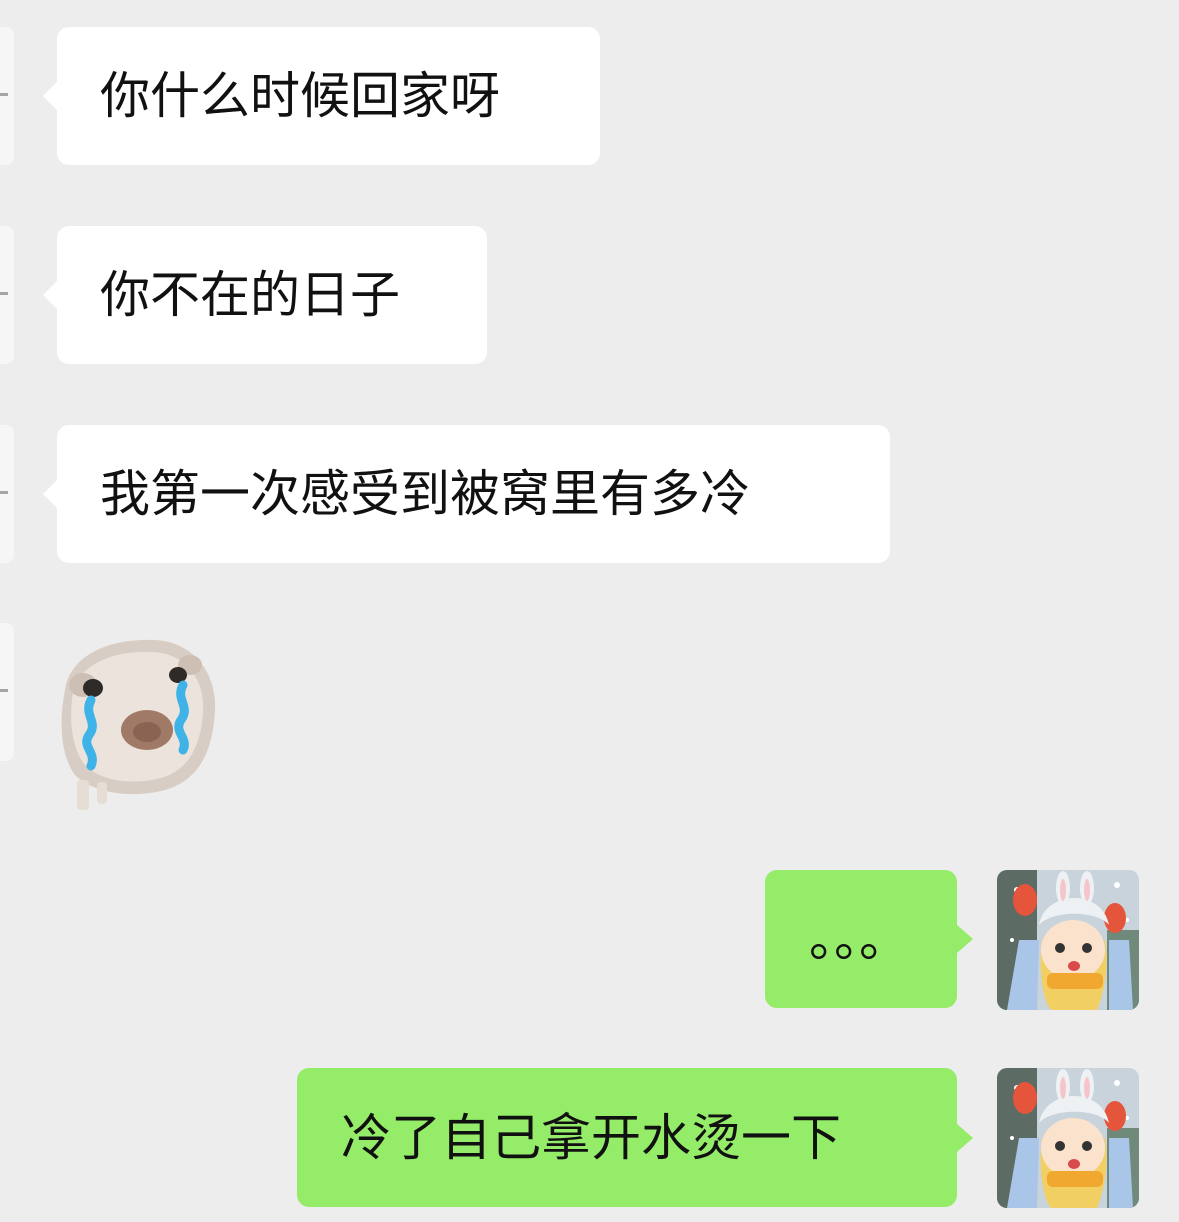 The image size is (1179, 1222). What do you see at coordinates (300, 96) in the screenshot?
I see `message-text: 你什么时候回家呀` at bounding box center [300, 96].